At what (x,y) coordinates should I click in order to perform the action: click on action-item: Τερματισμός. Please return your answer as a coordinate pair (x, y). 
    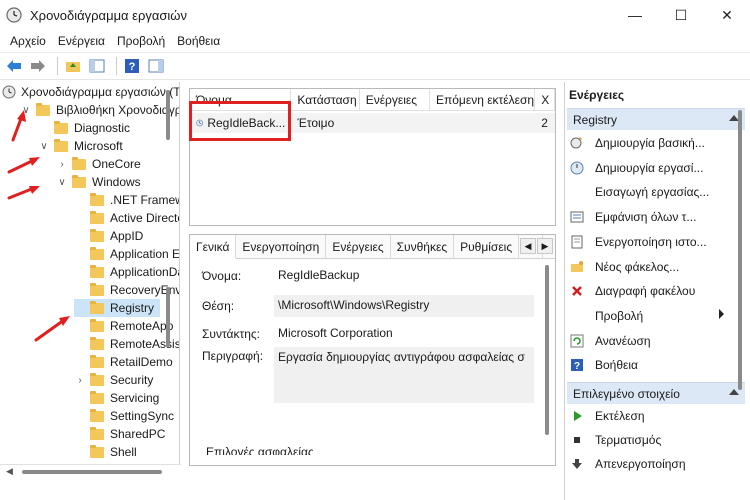
    Looking at the image, I should click on (615, 440).